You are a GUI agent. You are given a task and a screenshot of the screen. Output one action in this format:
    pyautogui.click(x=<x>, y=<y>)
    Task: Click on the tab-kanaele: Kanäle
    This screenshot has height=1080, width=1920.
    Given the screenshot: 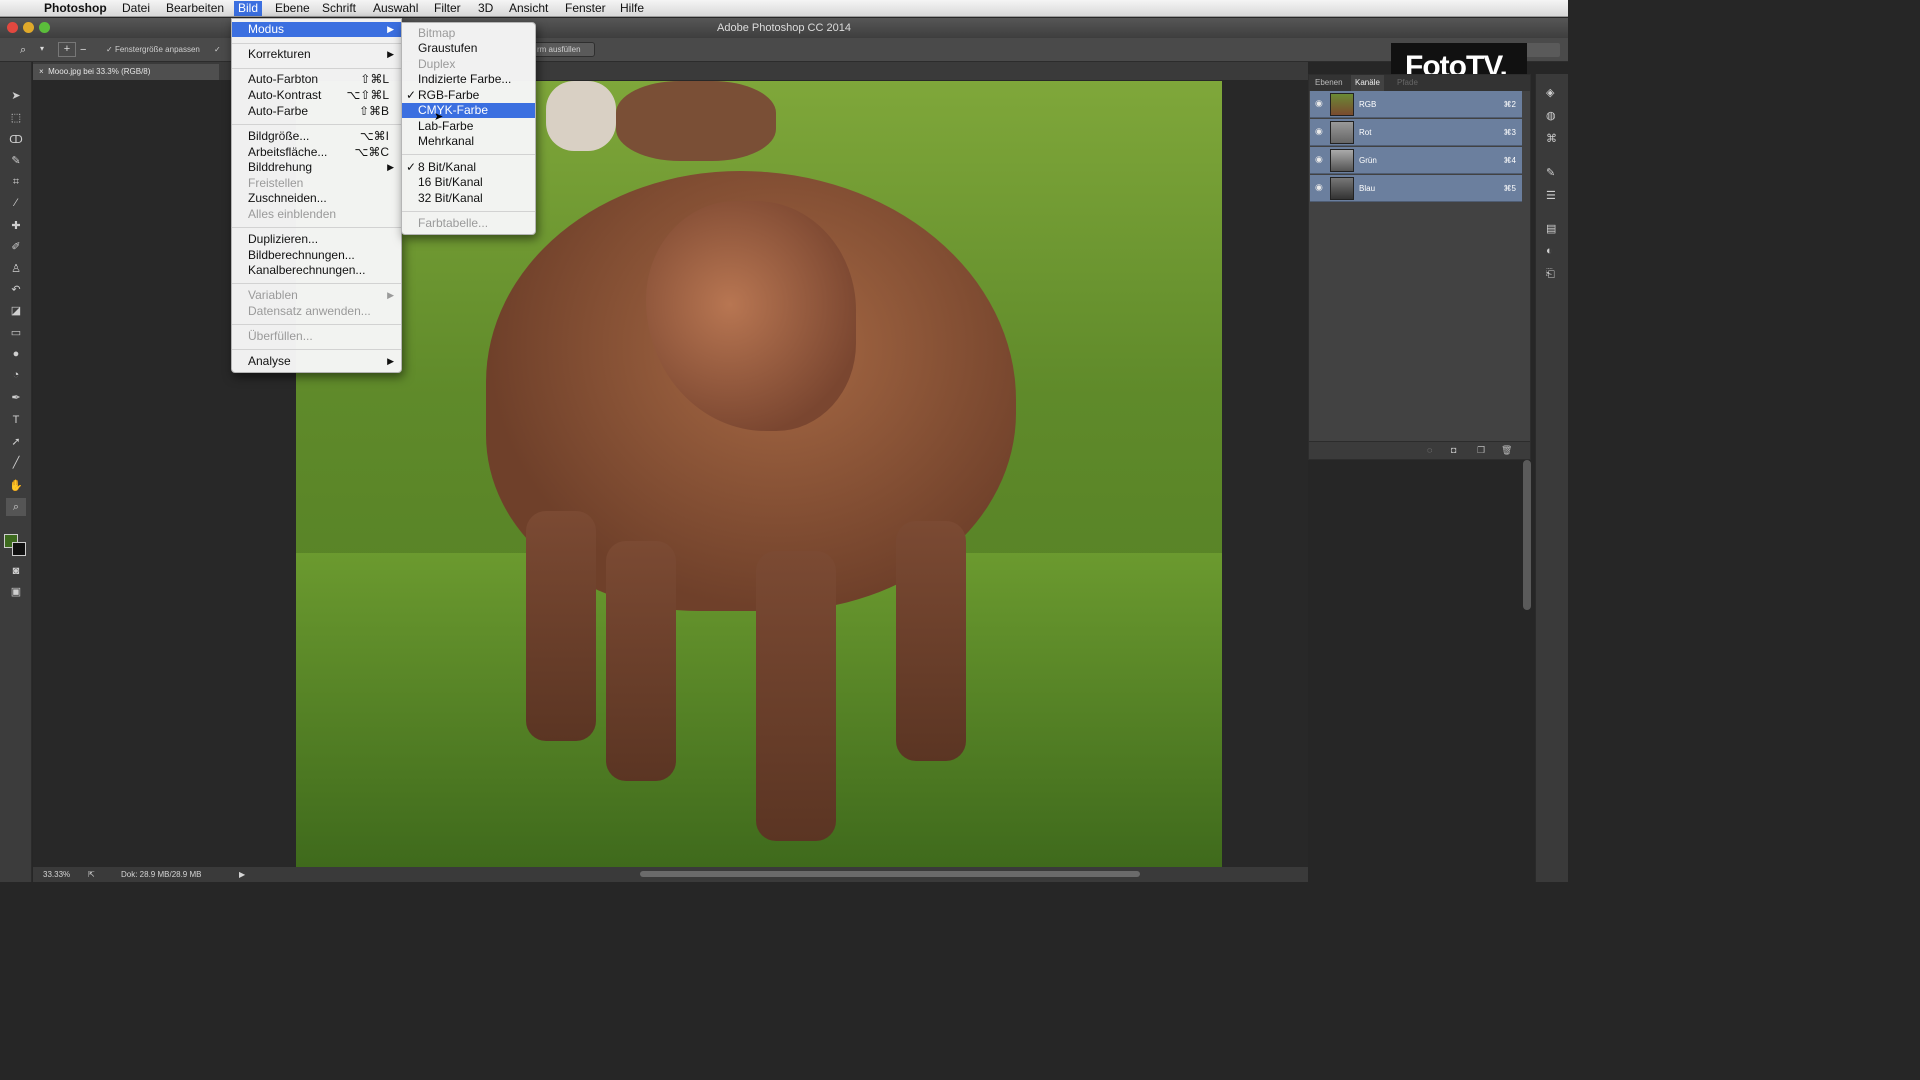 What is the action you would take?
    pyautogui.click(x=1367, y=83)
    